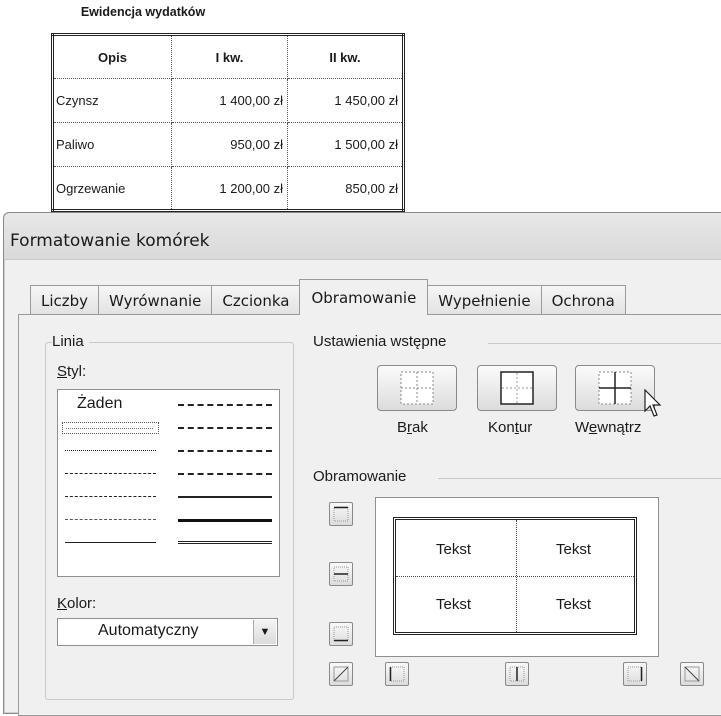 This screenshot has width=721, height=716. What do you see at coordinates (99, 404) in the screenshot?
I see `line-style-none: Żaden` at bounding box center [99, 404].